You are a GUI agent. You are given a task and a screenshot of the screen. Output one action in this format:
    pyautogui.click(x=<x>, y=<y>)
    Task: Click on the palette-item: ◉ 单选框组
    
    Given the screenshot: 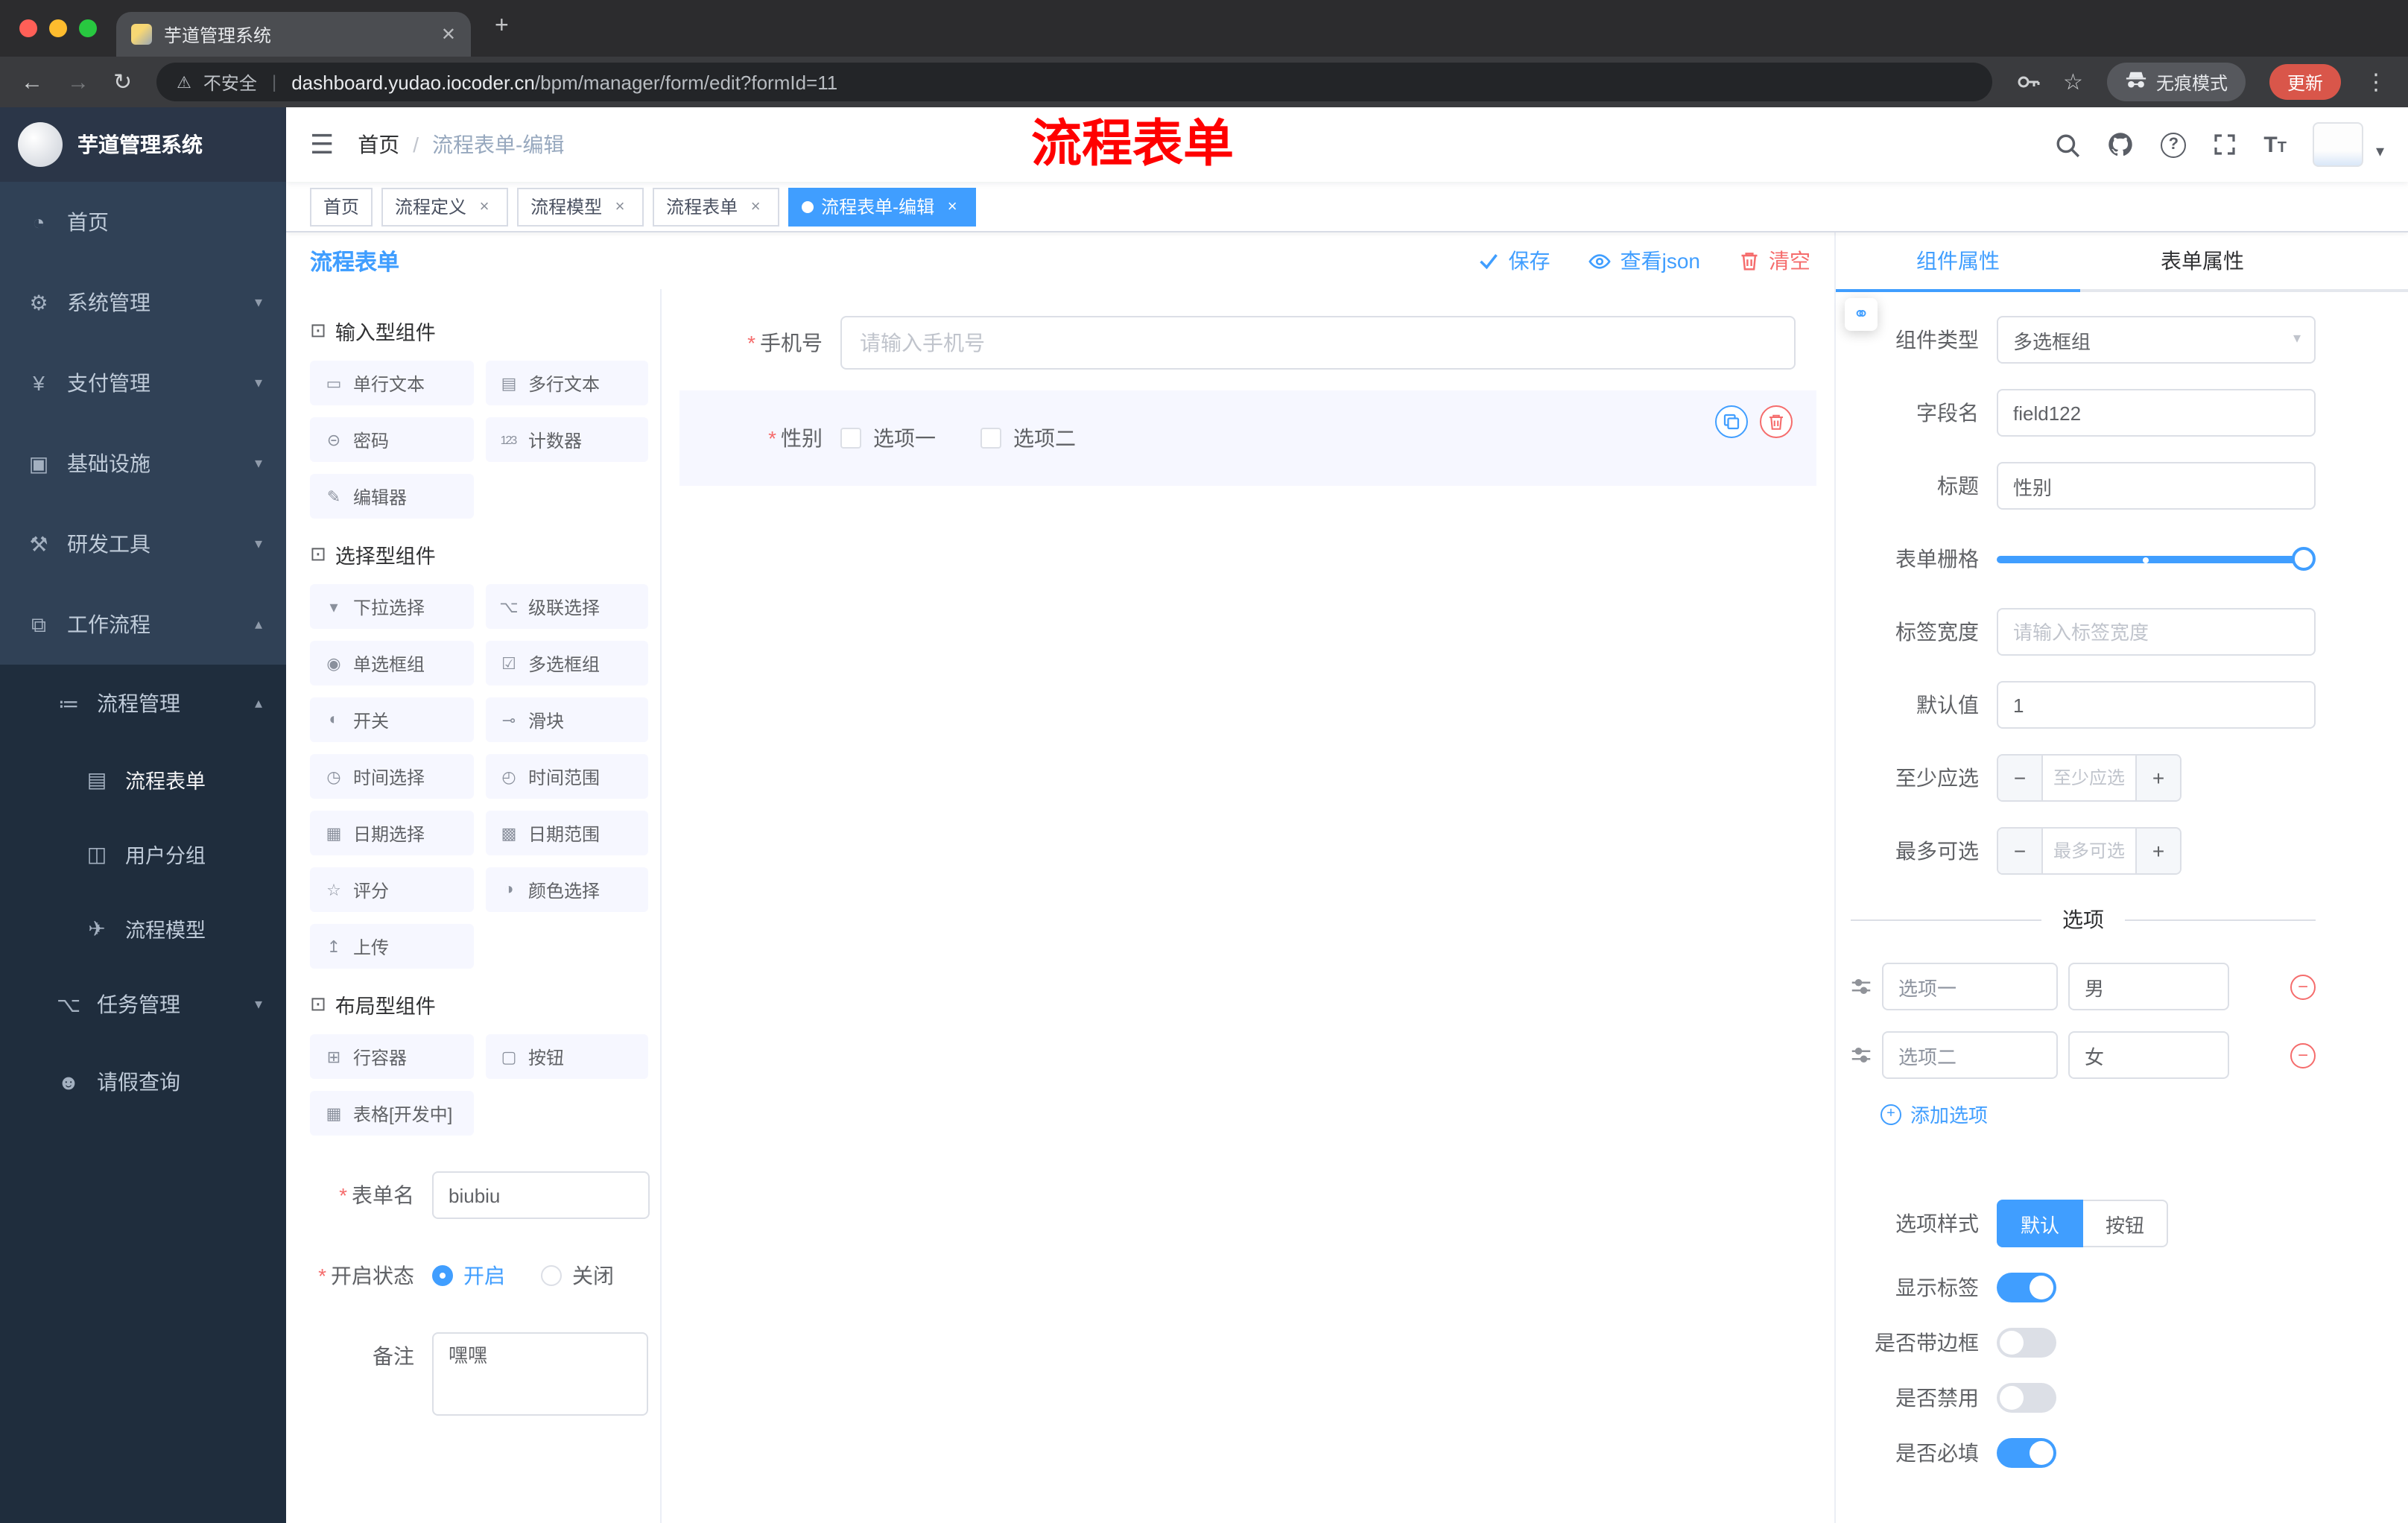 What is the action you would take?
    pyautogui.click(x=391, y=663)
    